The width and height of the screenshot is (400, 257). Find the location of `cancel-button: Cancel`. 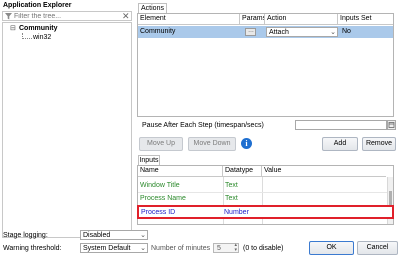

cancel-button: Cancel is located at coordinates (377, 248).